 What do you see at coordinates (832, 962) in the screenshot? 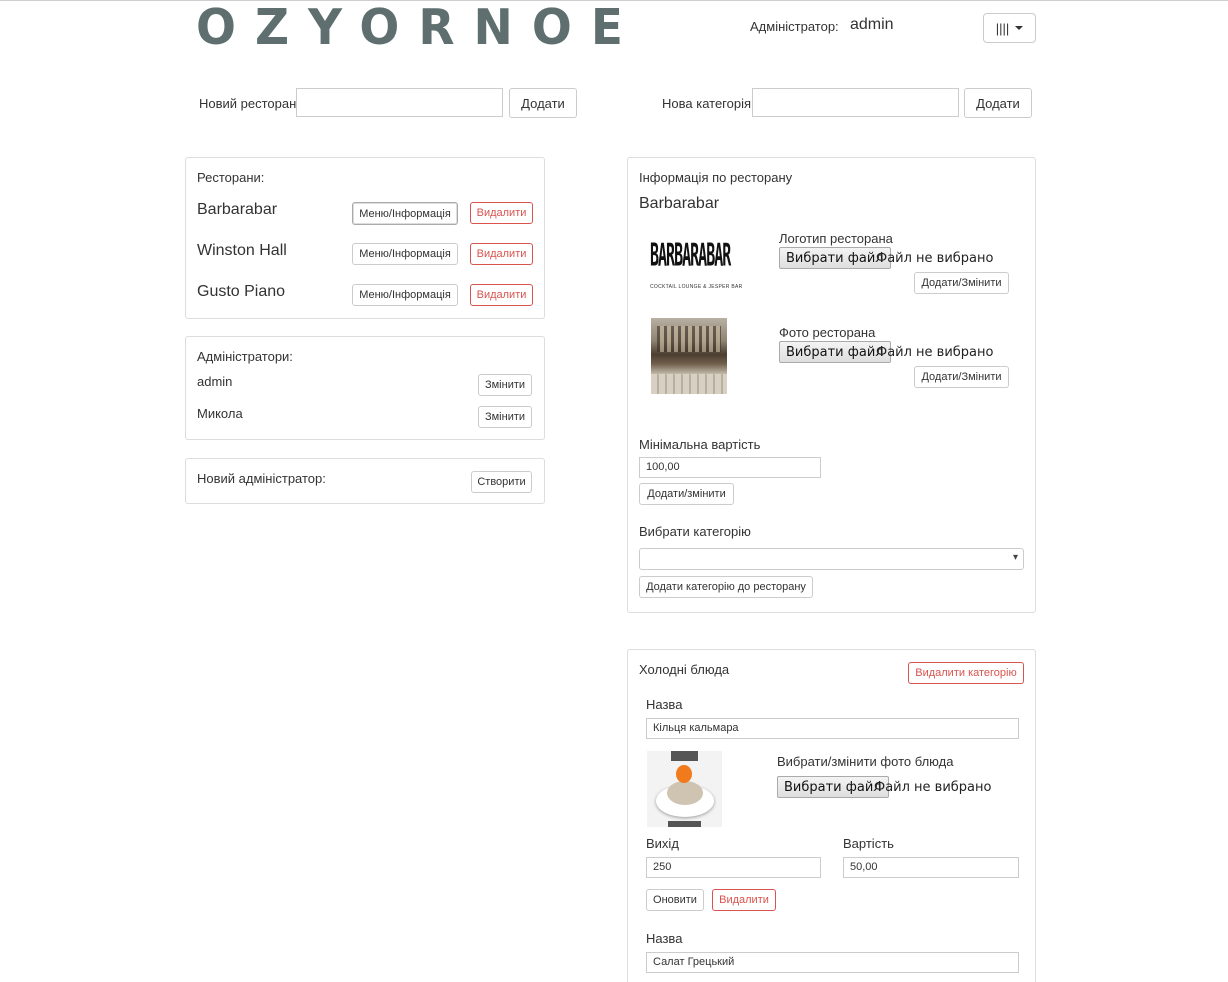
I see `dish-name-input: Салат Грецький` at bounding box center [832, 962].